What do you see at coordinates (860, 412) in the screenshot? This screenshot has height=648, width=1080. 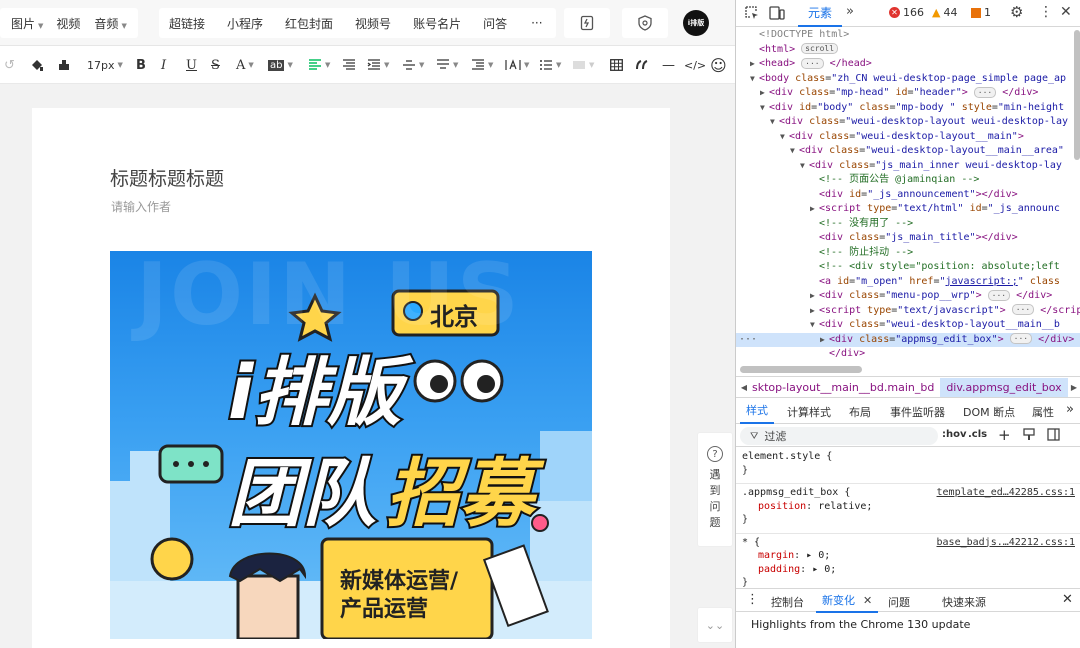 I see `tab-layout: 布局` at bounding box center [860, 412].